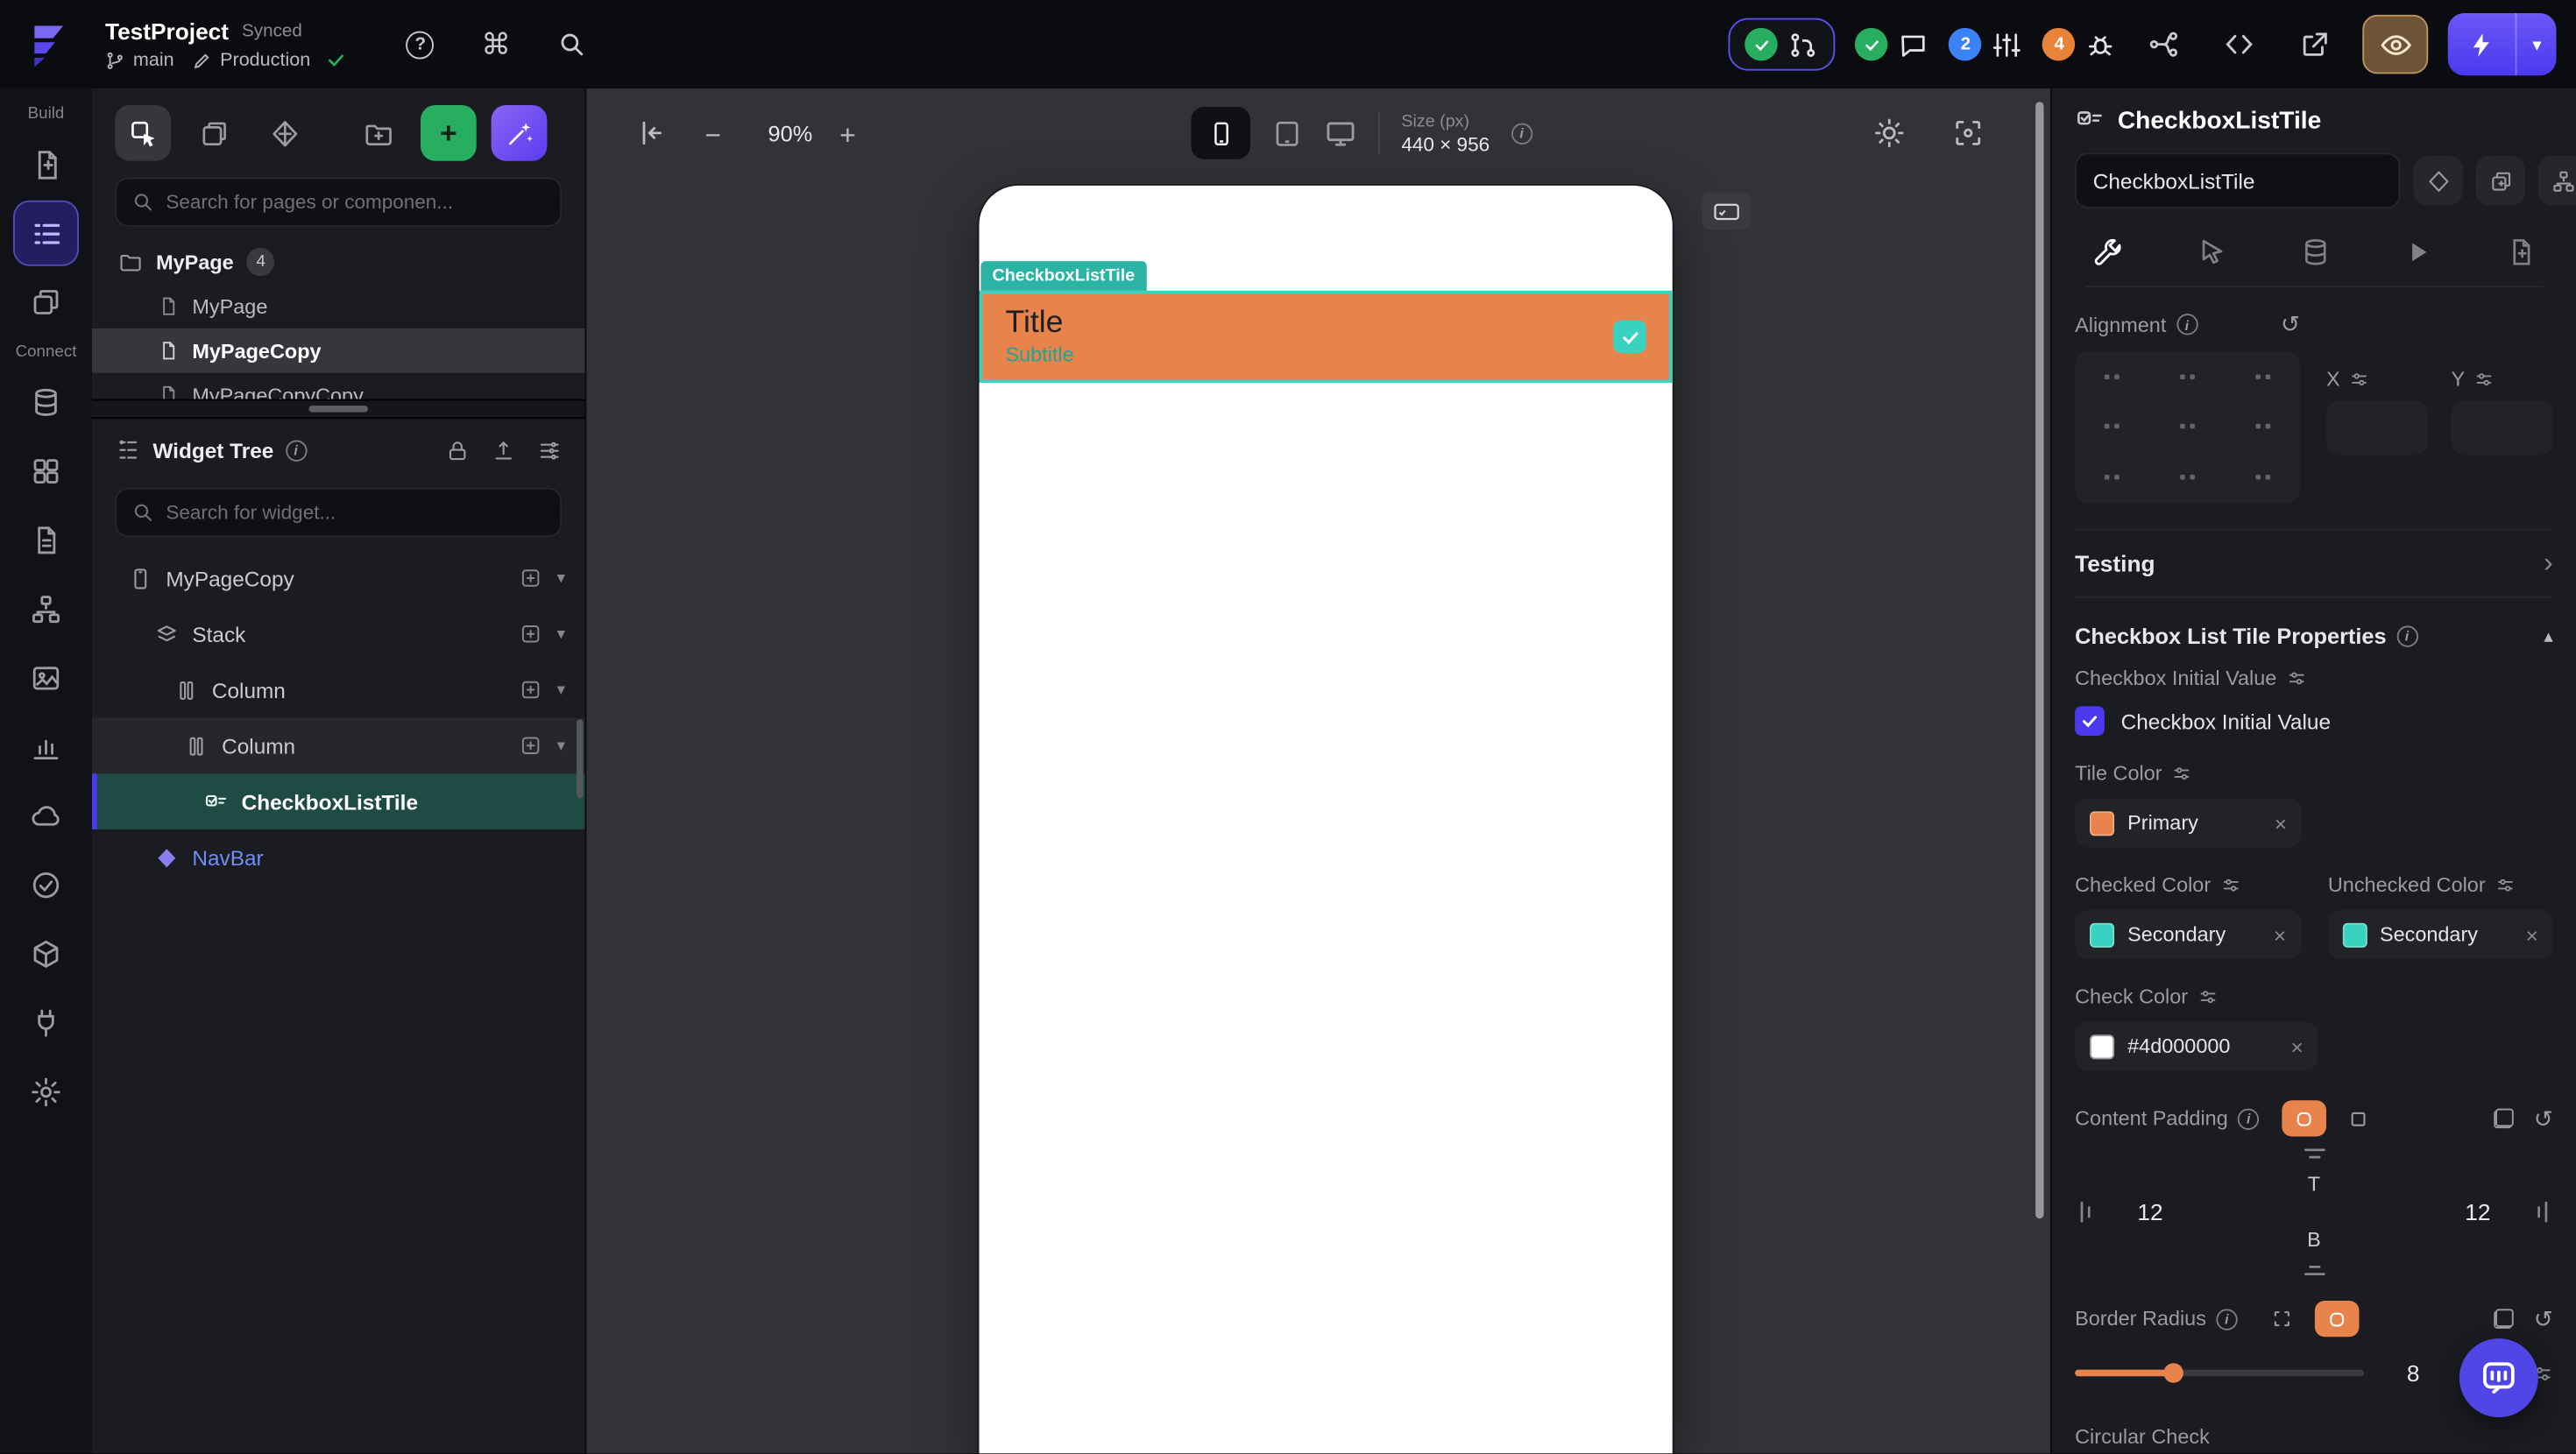 This screenshot has height=1454, width=2576. What do you see at coordinates (2504, 1319) in the screenshot?
I see `copy-radius-icon` at bounding box center [2504, 1319].